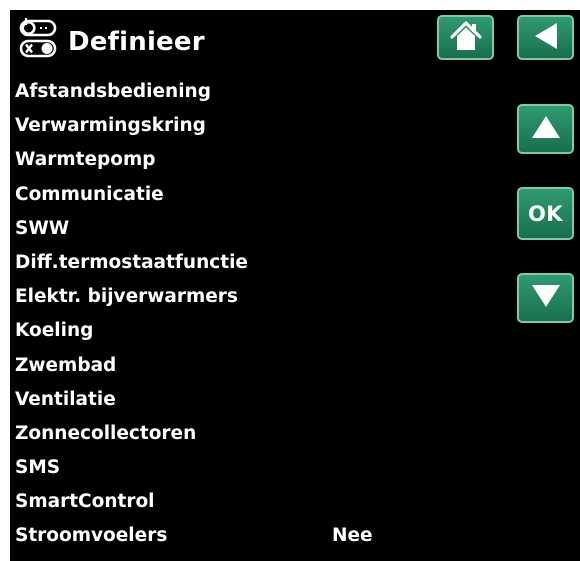 This screenshot has height=561, width=580. I want to click on menu-item-verwarmingskring: Verwarmingskring, so click(255, 126).